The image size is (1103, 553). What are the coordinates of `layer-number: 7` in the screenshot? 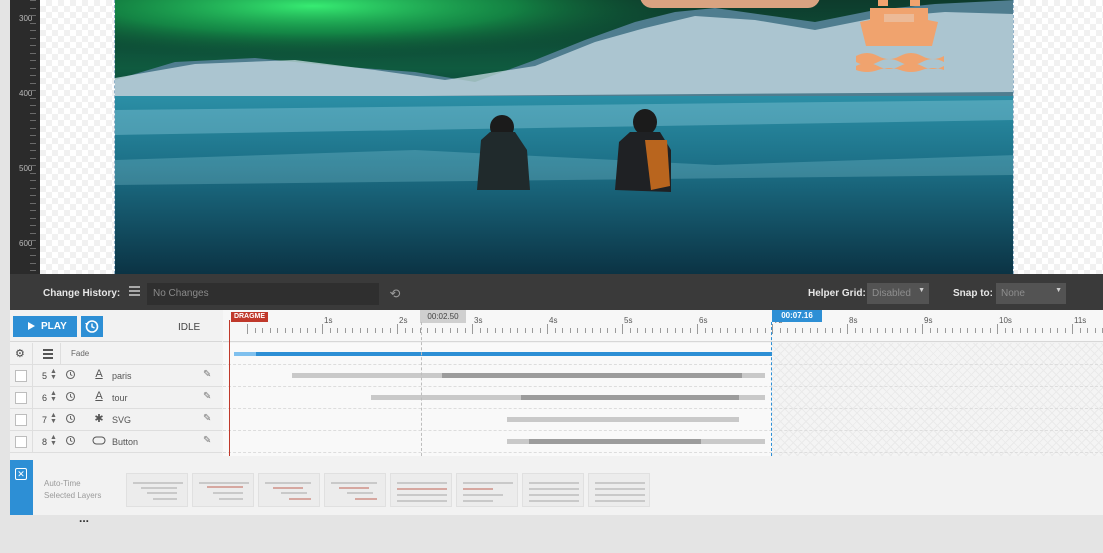 It's located at (45, 420).